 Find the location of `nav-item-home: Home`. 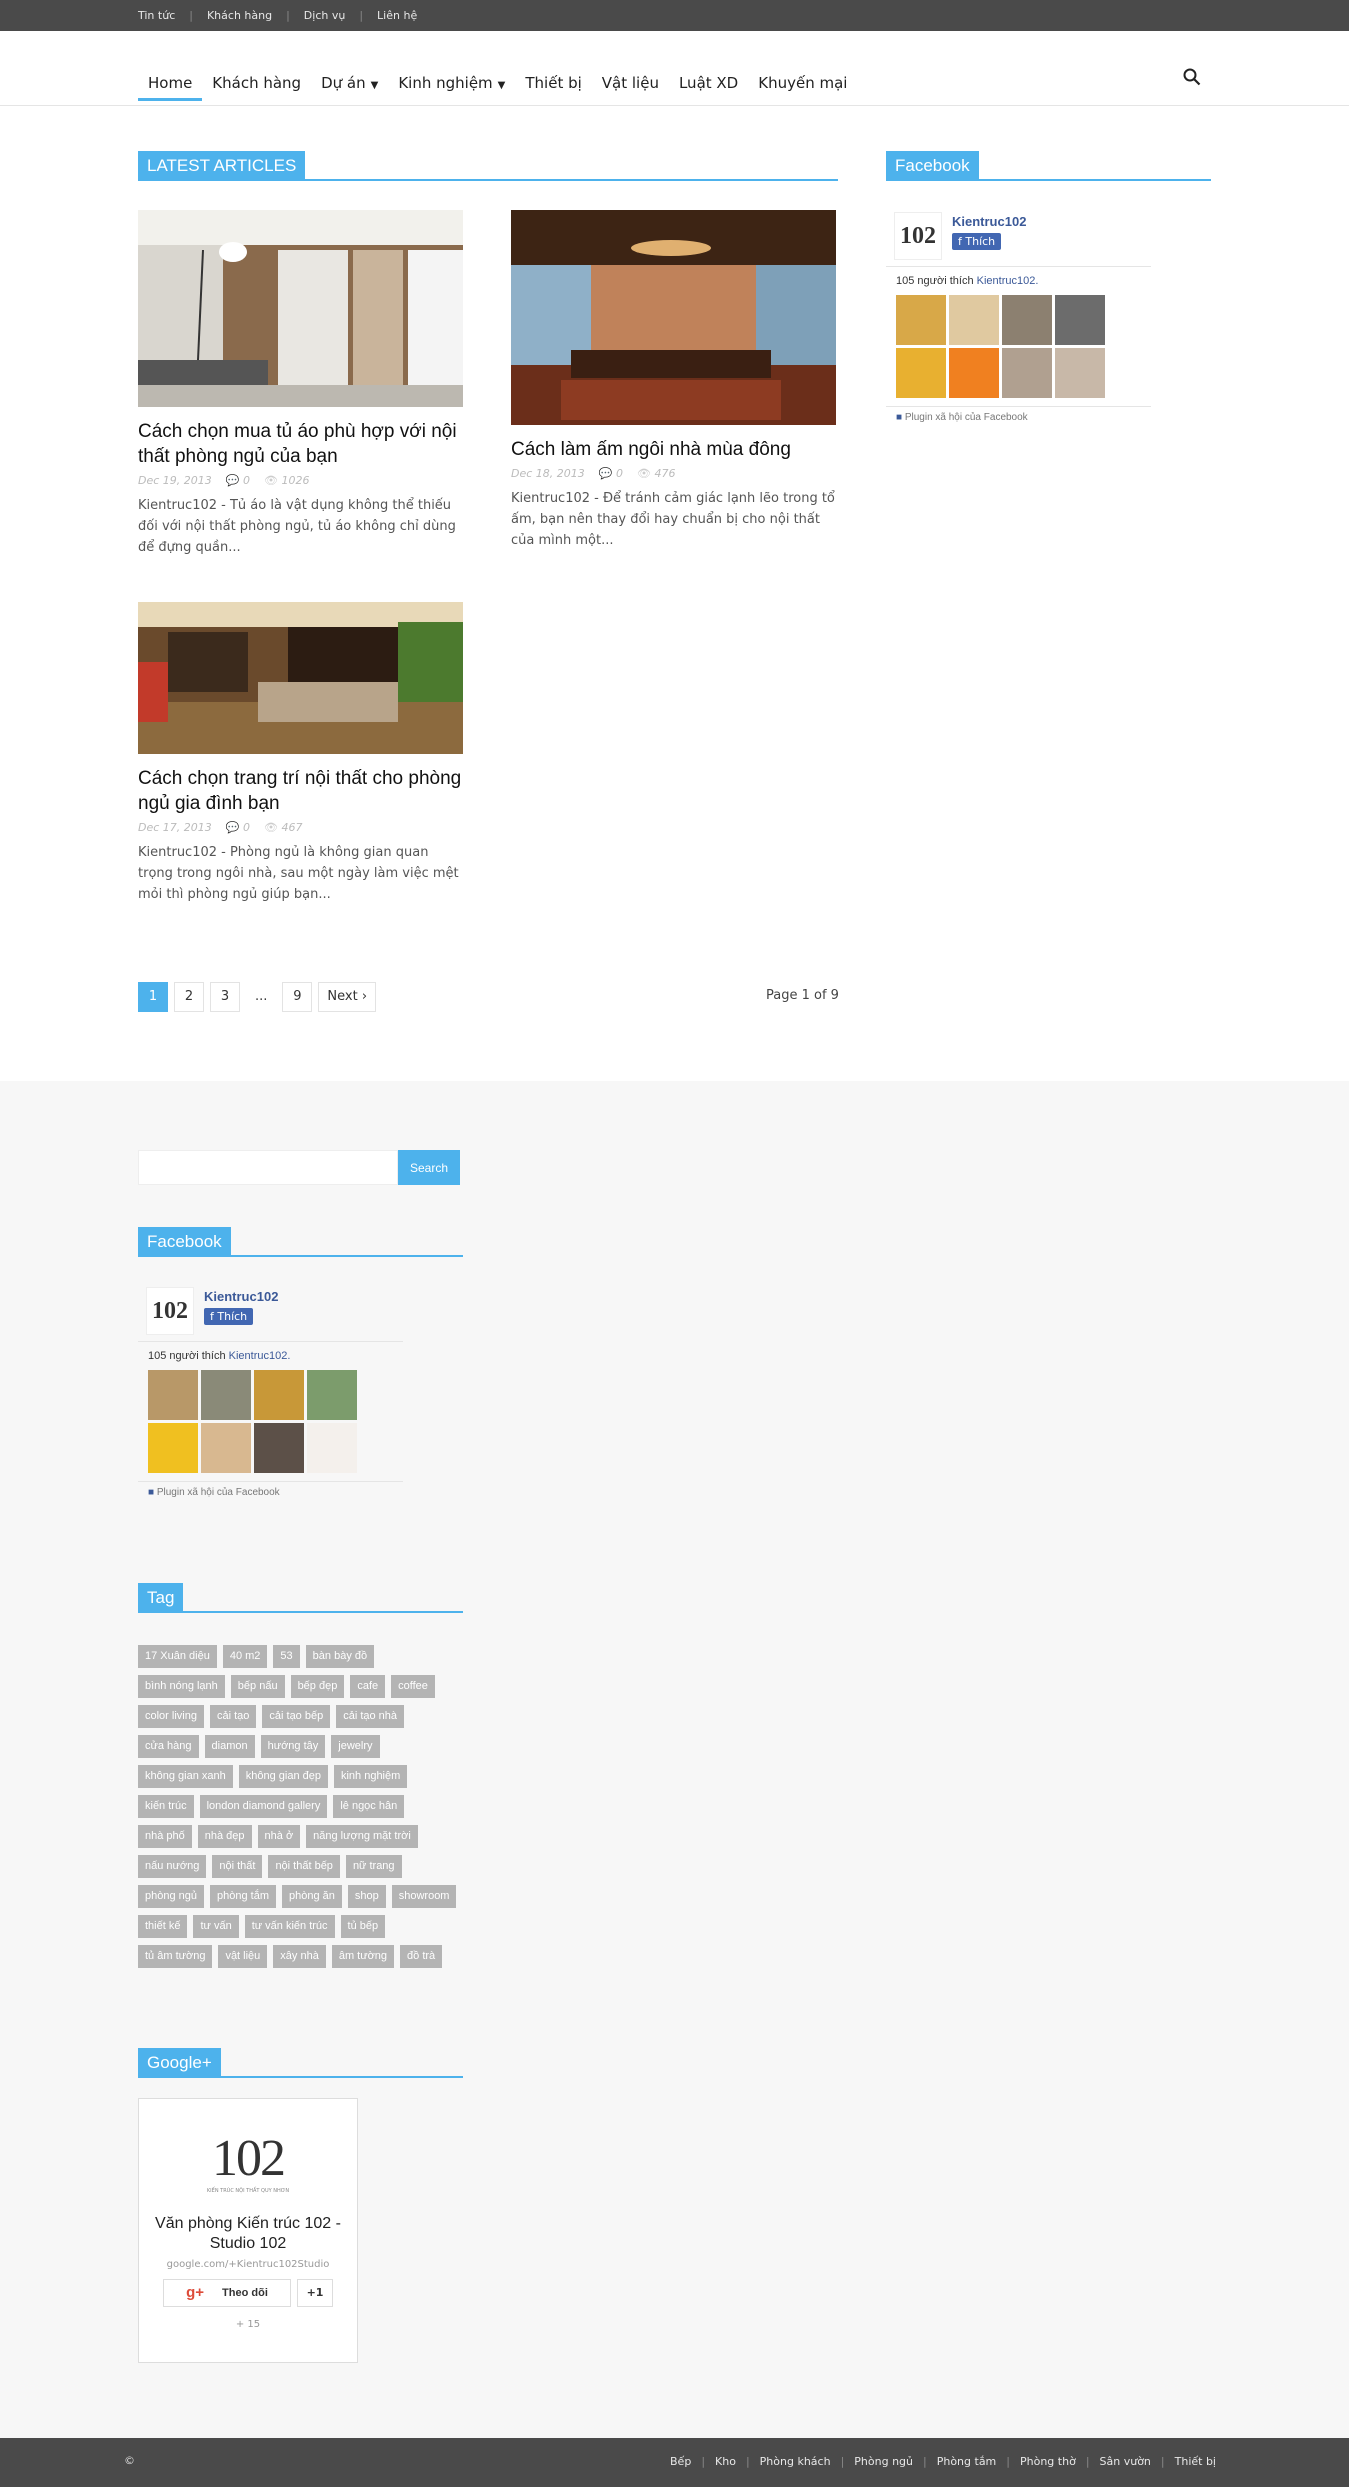

nav-item-home: Home is located at coordinates (170, 83).